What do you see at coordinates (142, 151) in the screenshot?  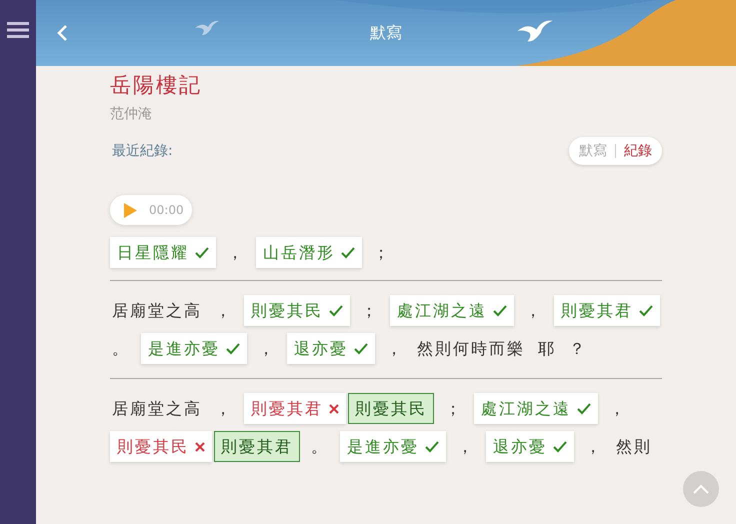 I see `recent-records-label: 最近紀錄:` at bounding box center [142, 151].